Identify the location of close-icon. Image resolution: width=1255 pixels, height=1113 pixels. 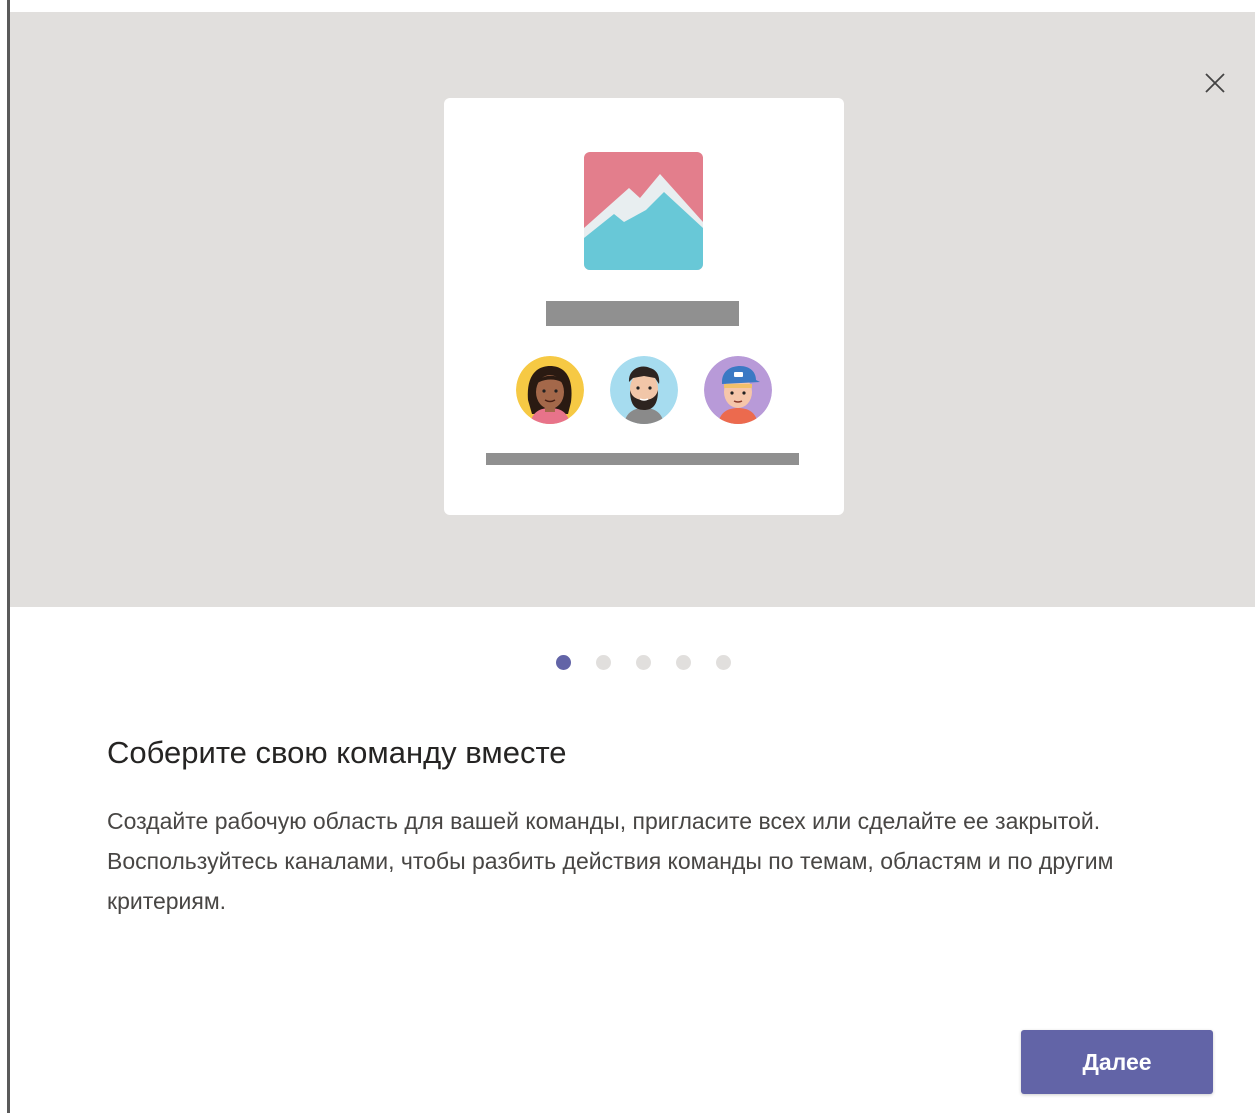
(1215, 83).